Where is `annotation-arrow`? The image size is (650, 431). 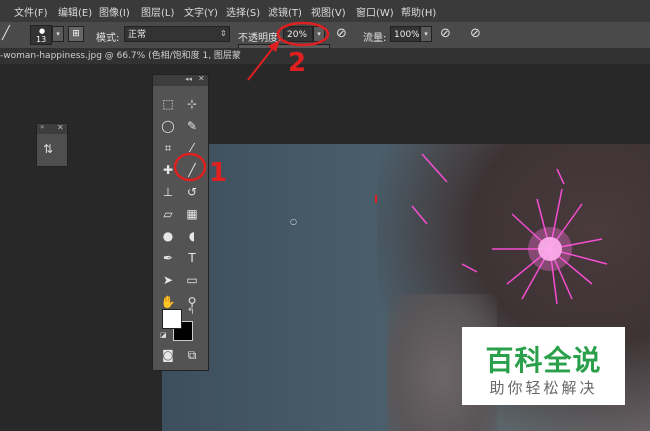
annotation-arrow is located at coordinates (262, 62).